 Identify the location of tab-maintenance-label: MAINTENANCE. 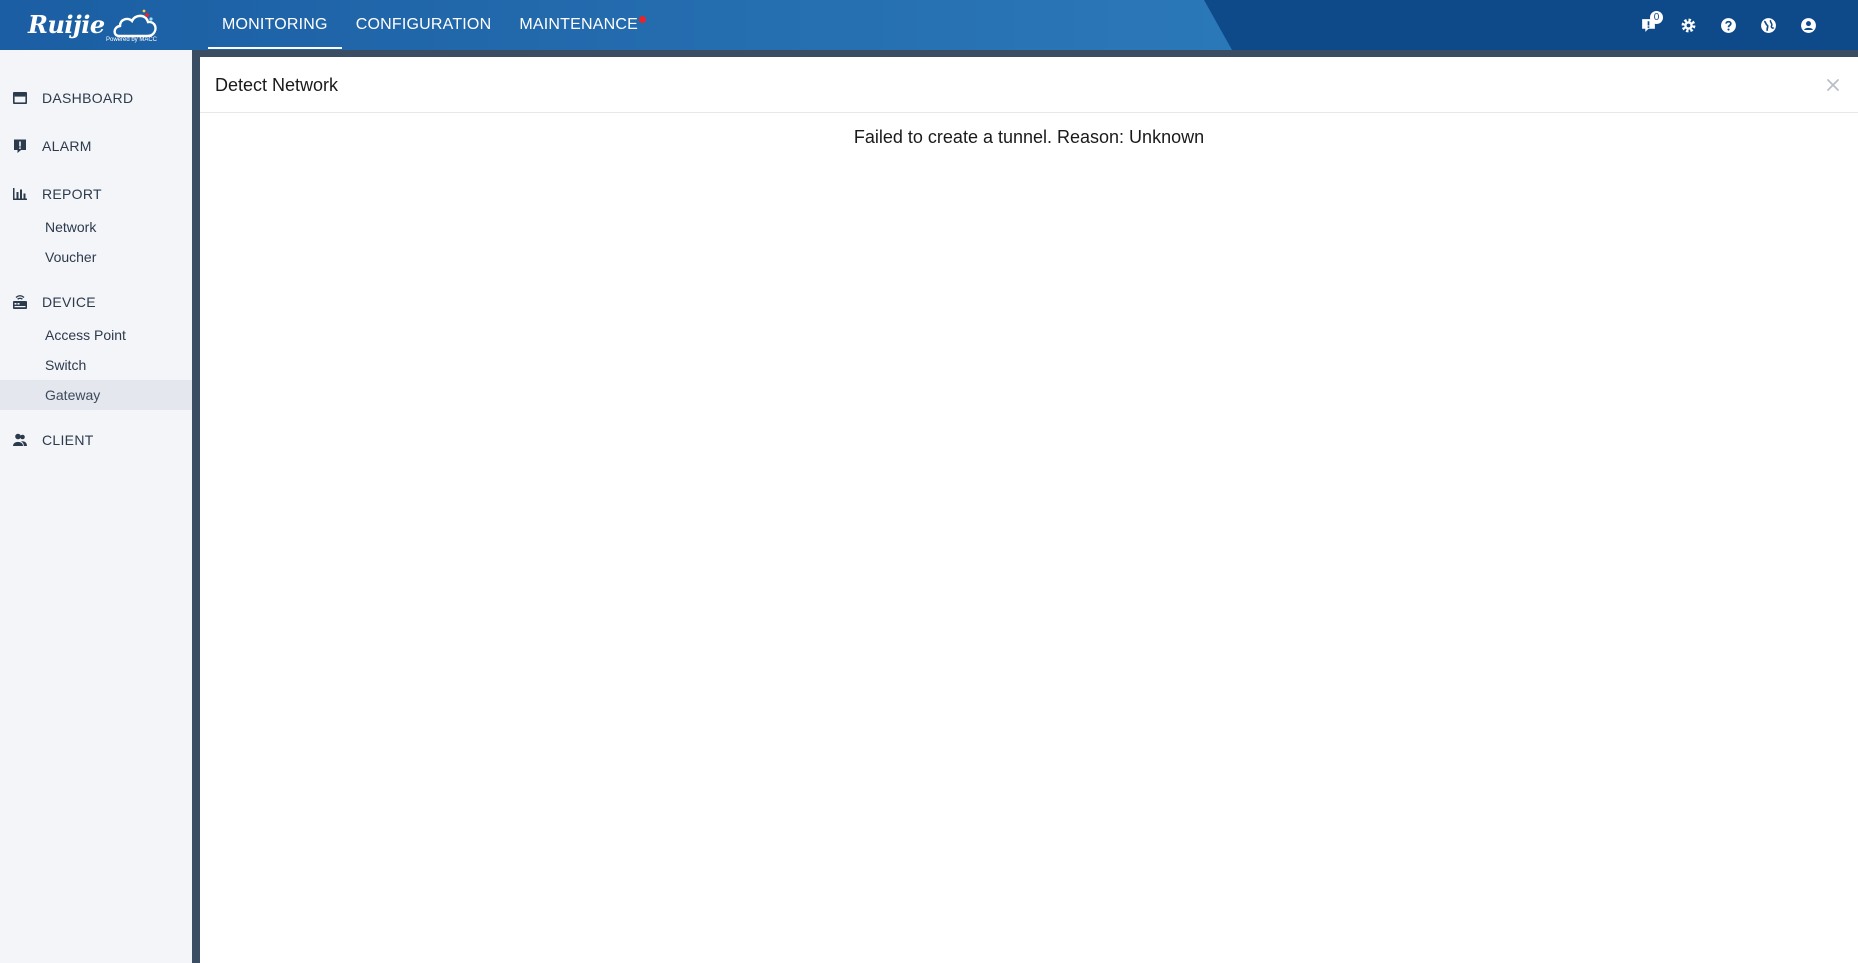
(578, 24).